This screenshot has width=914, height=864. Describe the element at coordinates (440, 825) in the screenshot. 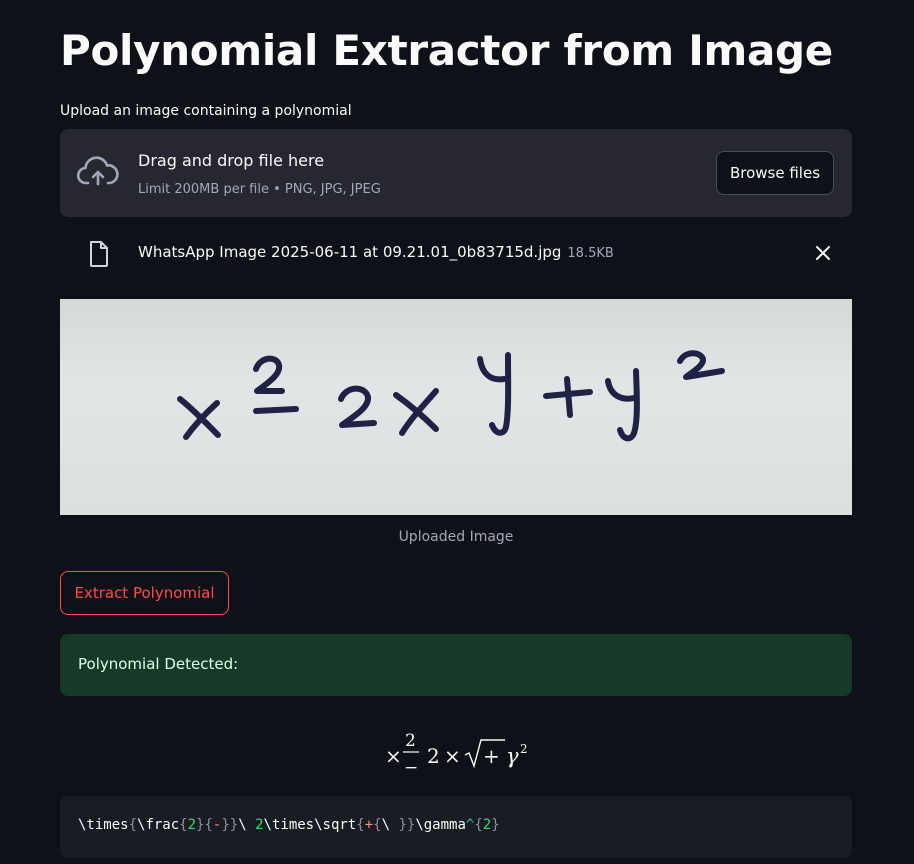

I see `code-token-command: \gamma` at that location.